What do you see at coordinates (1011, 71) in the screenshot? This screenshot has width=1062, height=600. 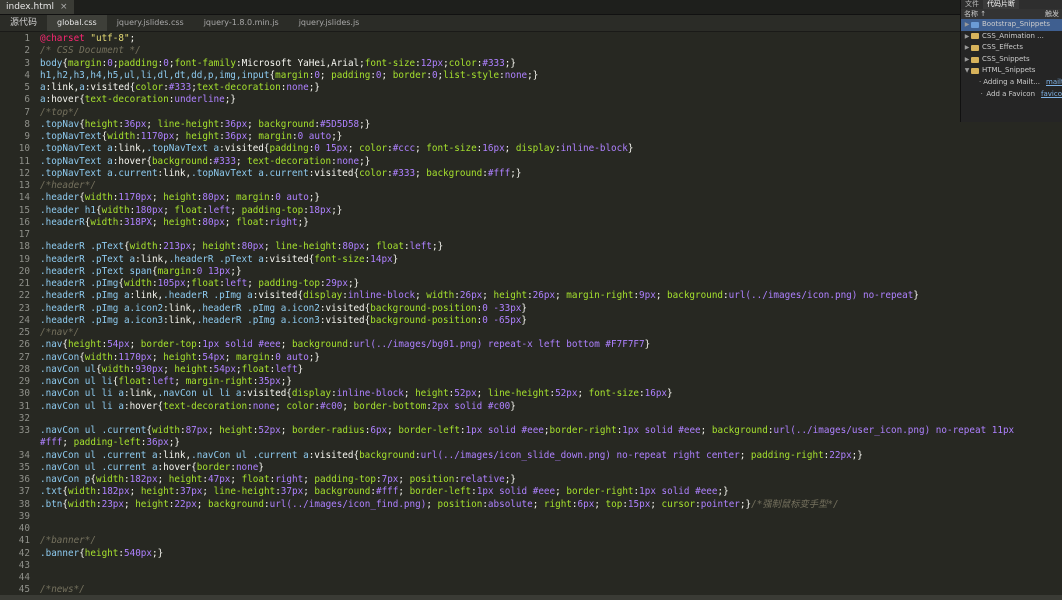 I see `snippet-tree-item: ▼ HTML_Snippets` at bounding box center [1011, 71].